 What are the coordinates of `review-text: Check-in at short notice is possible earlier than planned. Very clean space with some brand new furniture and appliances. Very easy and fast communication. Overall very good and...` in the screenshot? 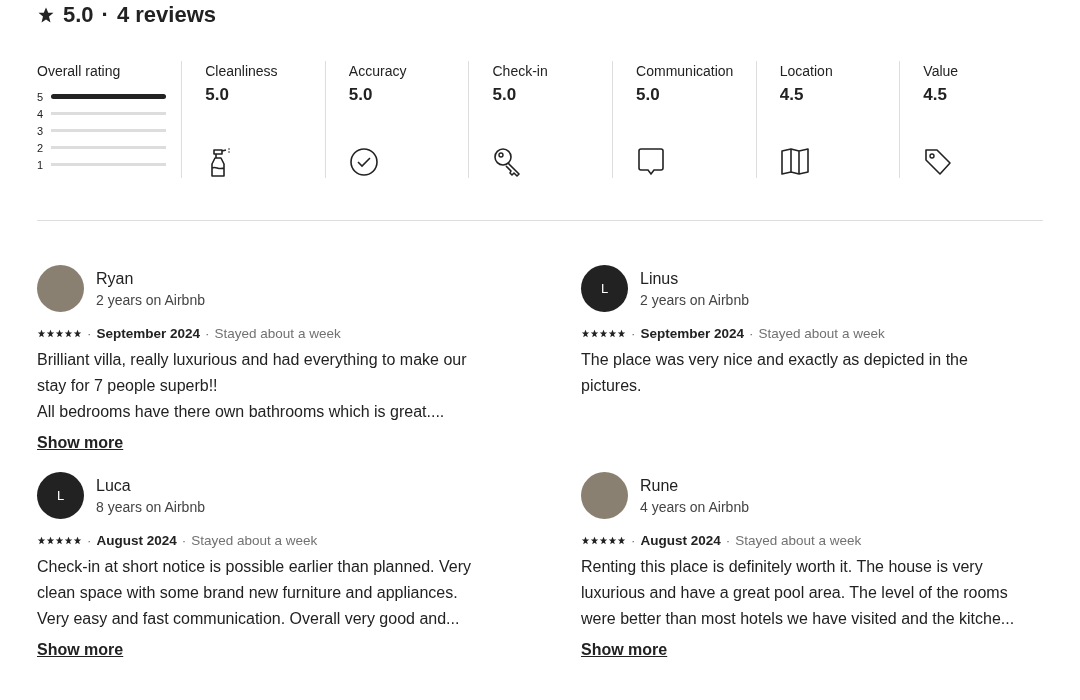 It's located at (254, 593).